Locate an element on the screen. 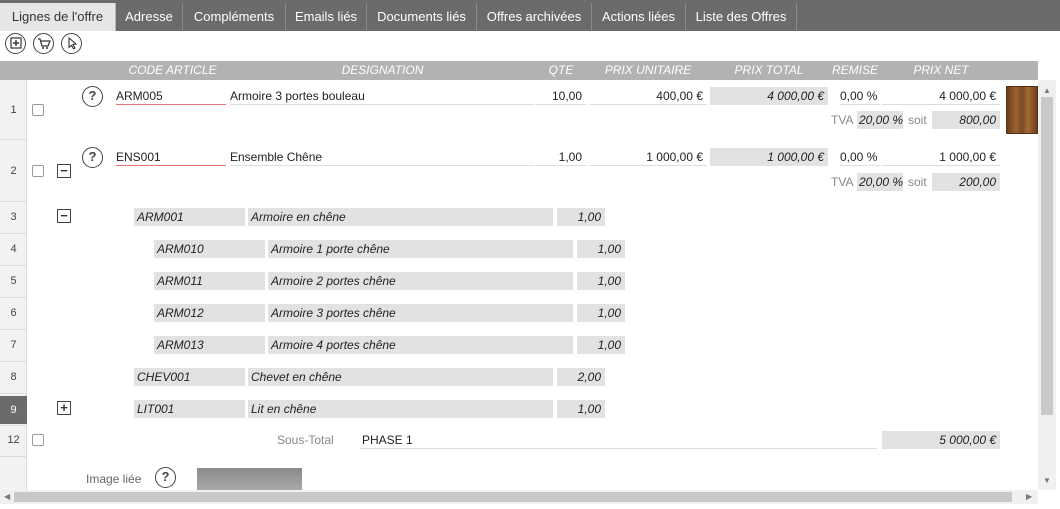 Image resolution: width=1060 pixels, height=509 pixels. row-number: 7 is located at coordinates (13, 345).